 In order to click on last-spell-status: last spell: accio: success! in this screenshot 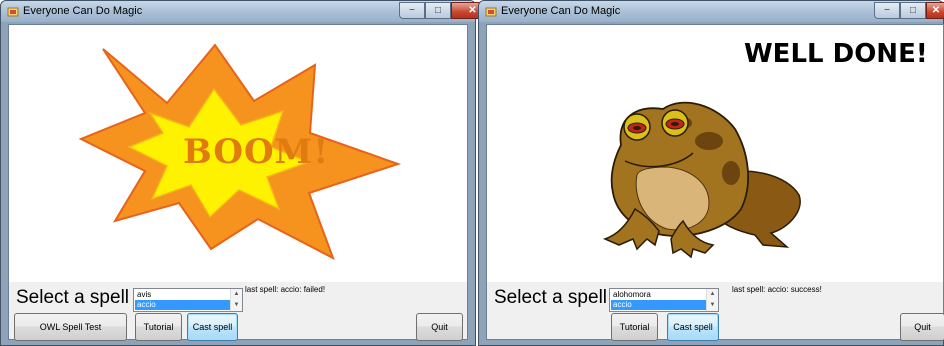, I will do `click(777, 289)`.